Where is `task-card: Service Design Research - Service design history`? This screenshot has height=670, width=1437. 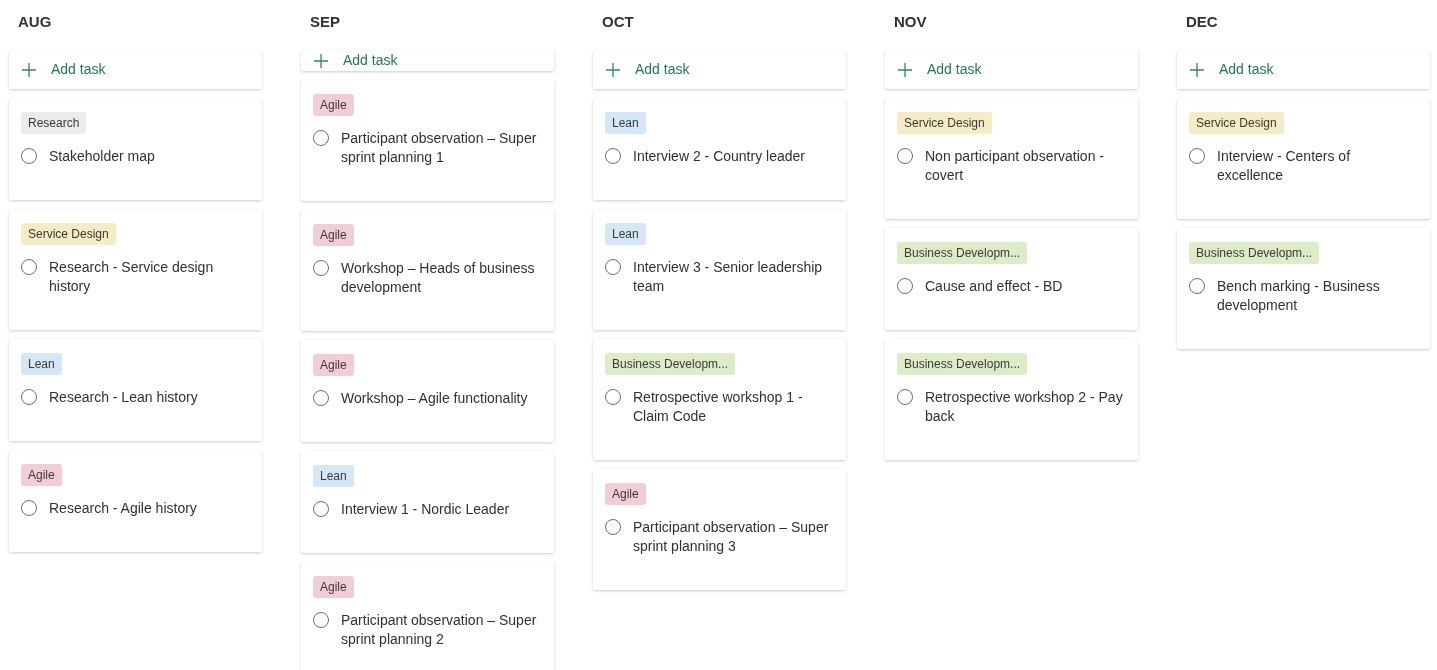
task-card: Service Design Research - Service design history is located at coordinates (135, 269).